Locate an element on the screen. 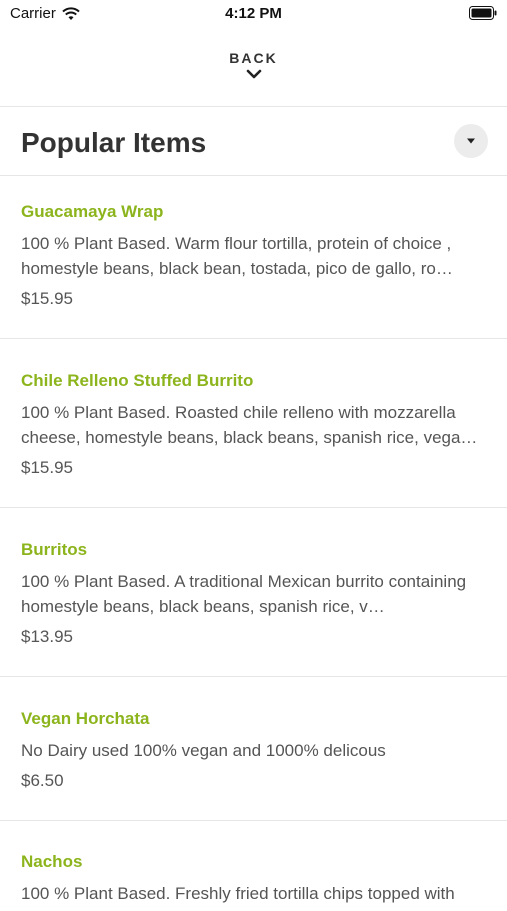  status-time: 4:12 PM is located at coordinates (253, 13).